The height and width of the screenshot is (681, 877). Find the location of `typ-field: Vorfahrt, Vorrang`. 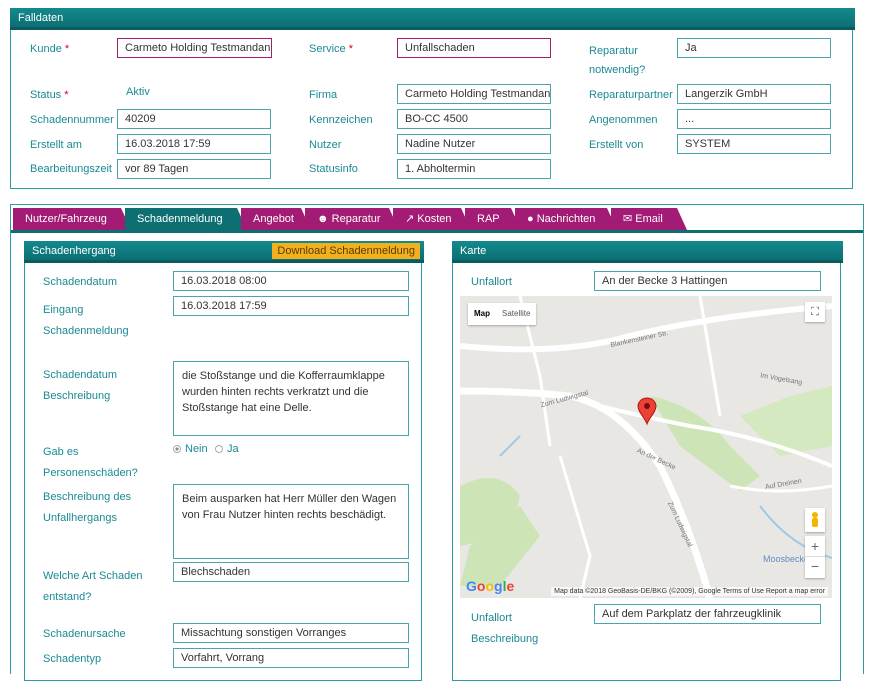

typ-field: Vorfahrt, Vorrang is located at coordinates (291, 658).